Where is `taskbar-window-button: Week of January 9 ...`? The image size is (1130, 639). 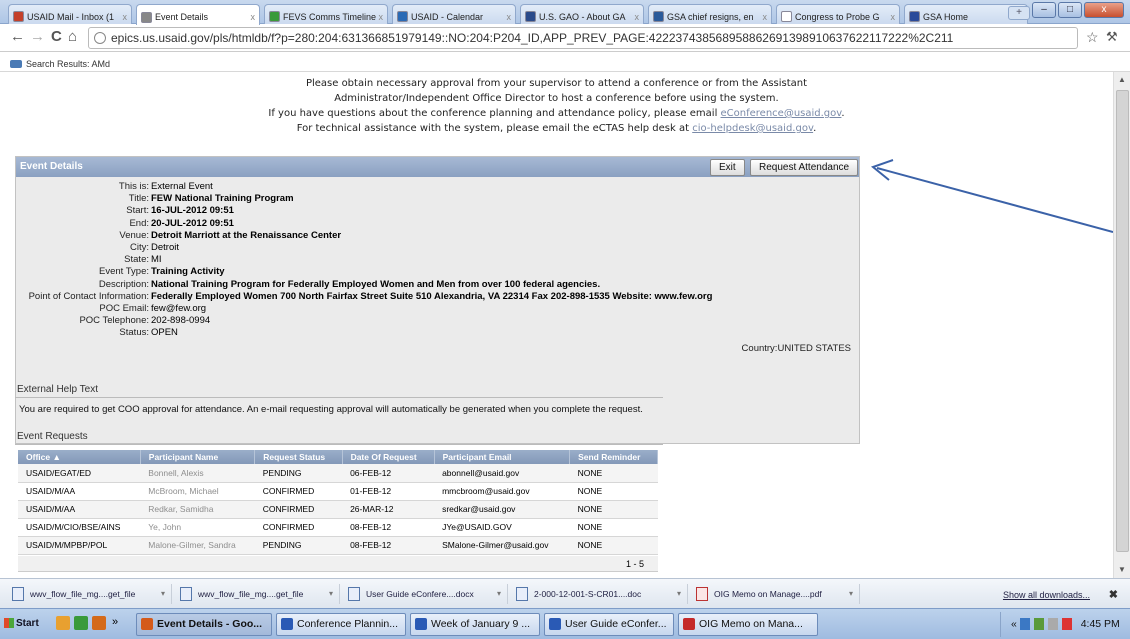
taskbar-window-button: Week of January 9 ... is located at coordinates (475, 624).